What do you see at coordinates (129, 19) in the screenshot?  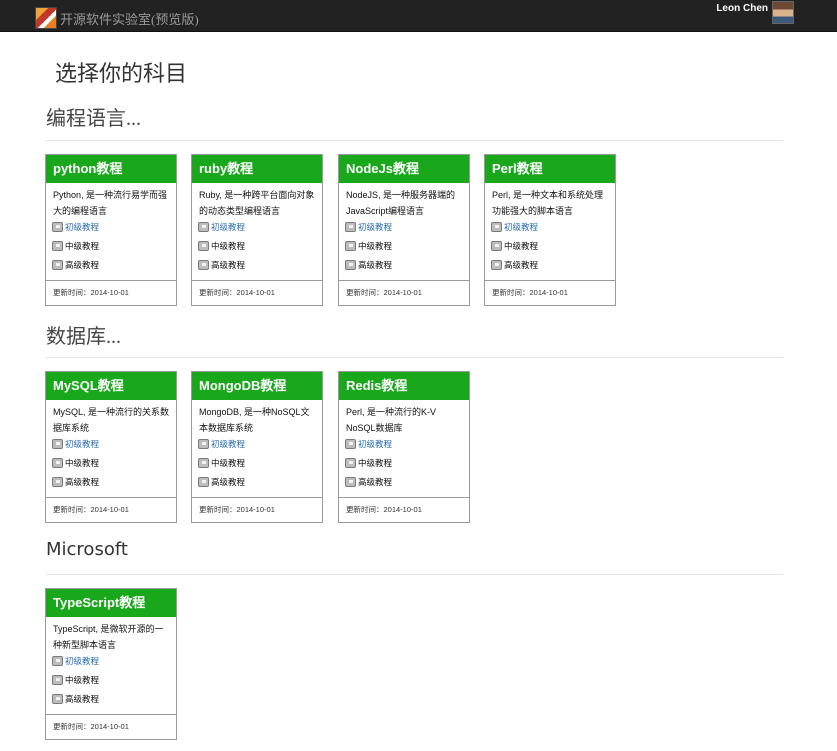 I see `brand-title: 开源软件实验室(预览版)` at bounding box center [129, 19].